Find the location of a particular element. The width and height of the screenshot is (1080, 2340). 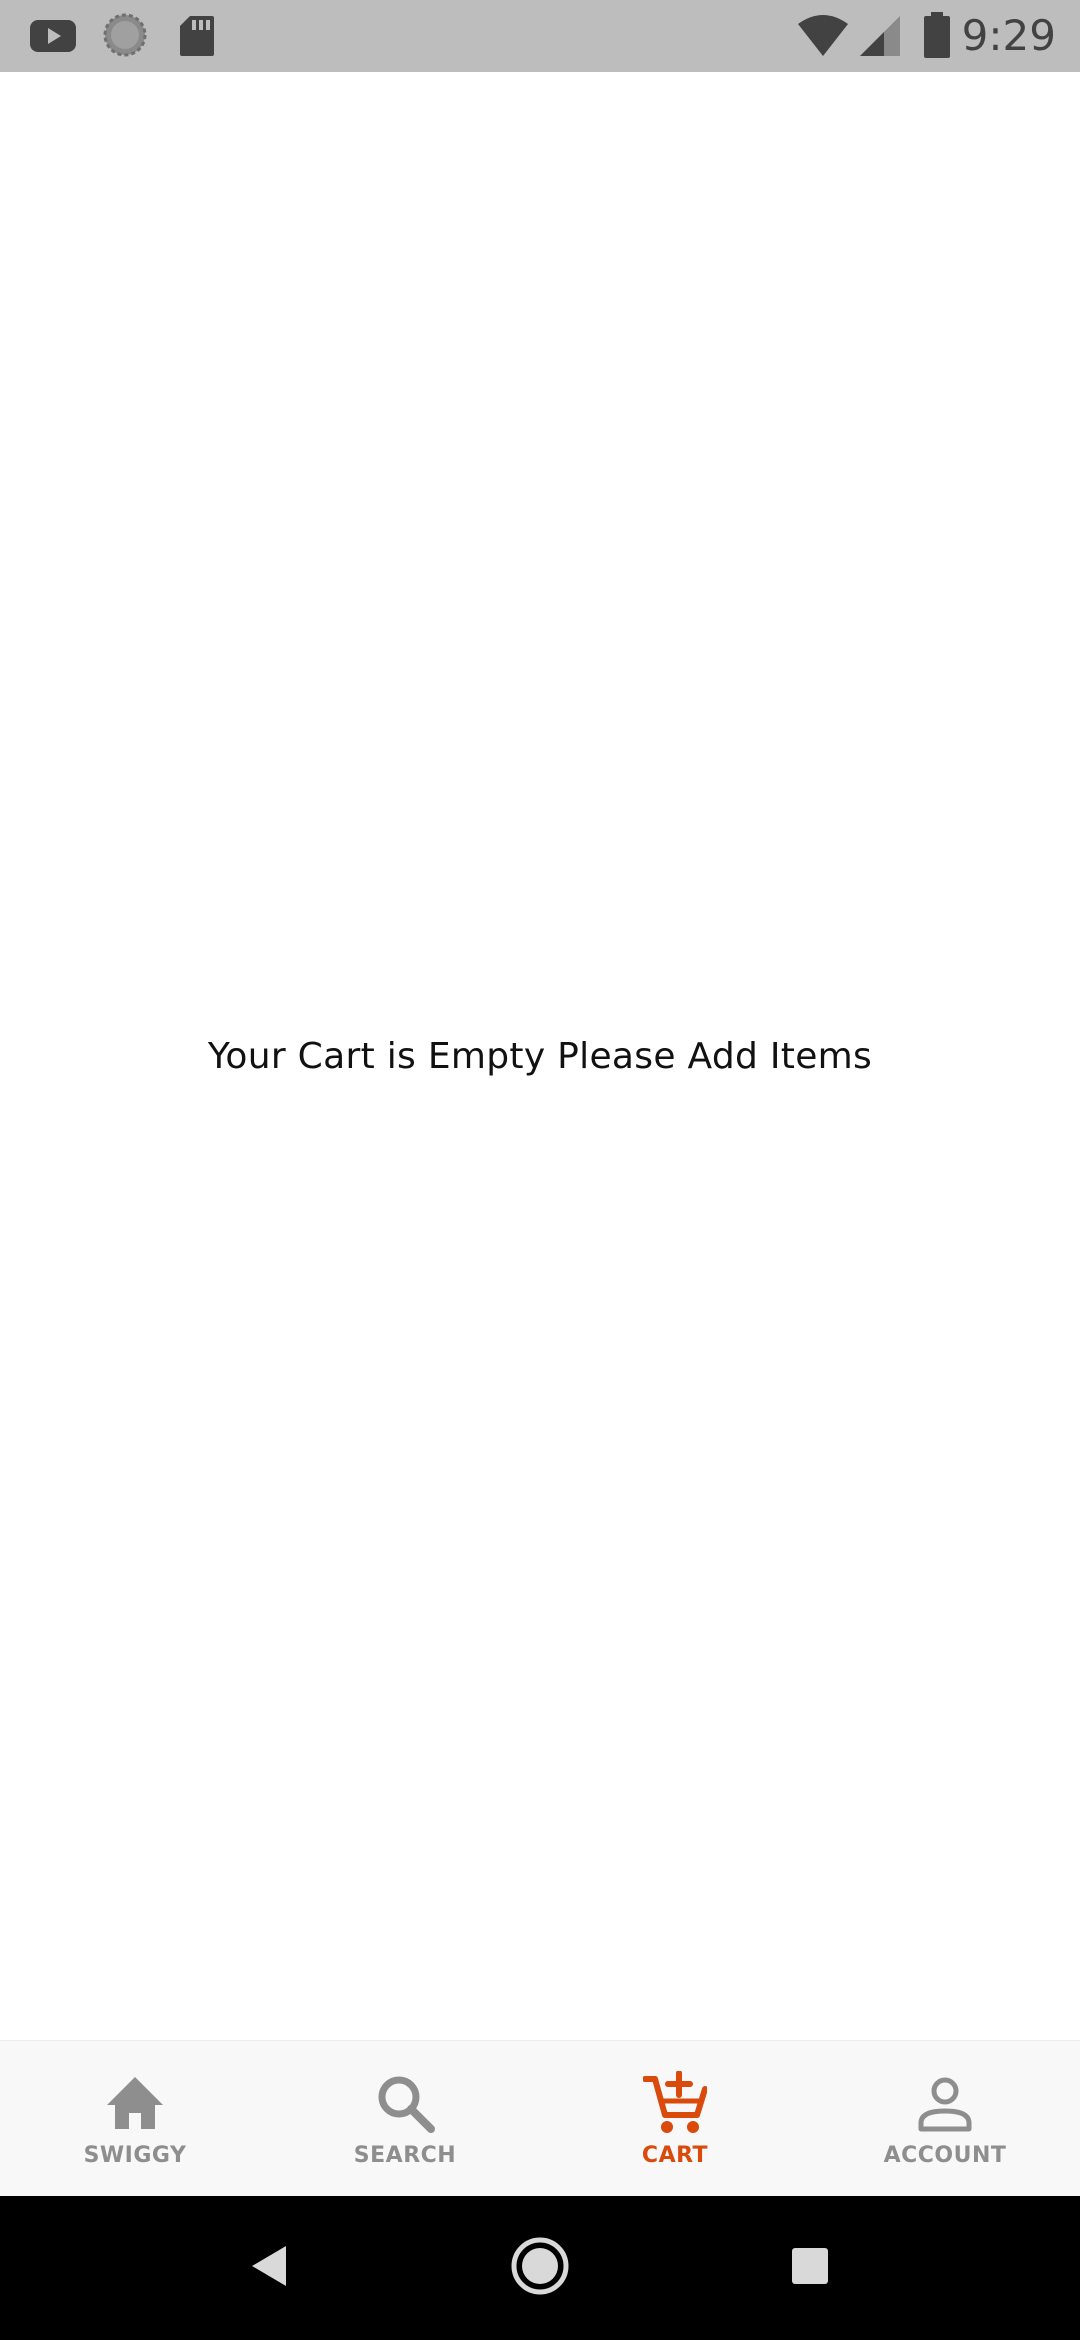

recents-icon is located at coordinates (810, 2268).